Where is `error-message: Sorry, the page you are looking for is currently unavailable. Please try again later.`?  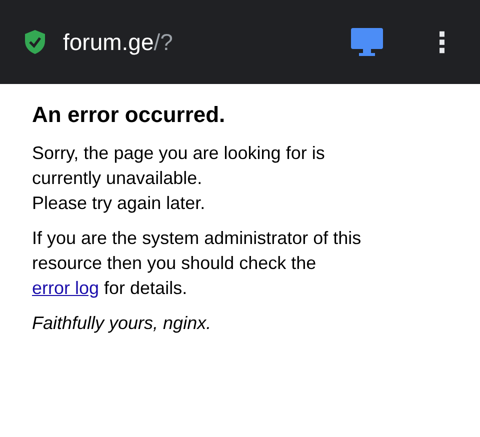
error-message: Sorry, the page you are looking for is currently unavailable. Please try again later. is located at coordinates (179, 178).